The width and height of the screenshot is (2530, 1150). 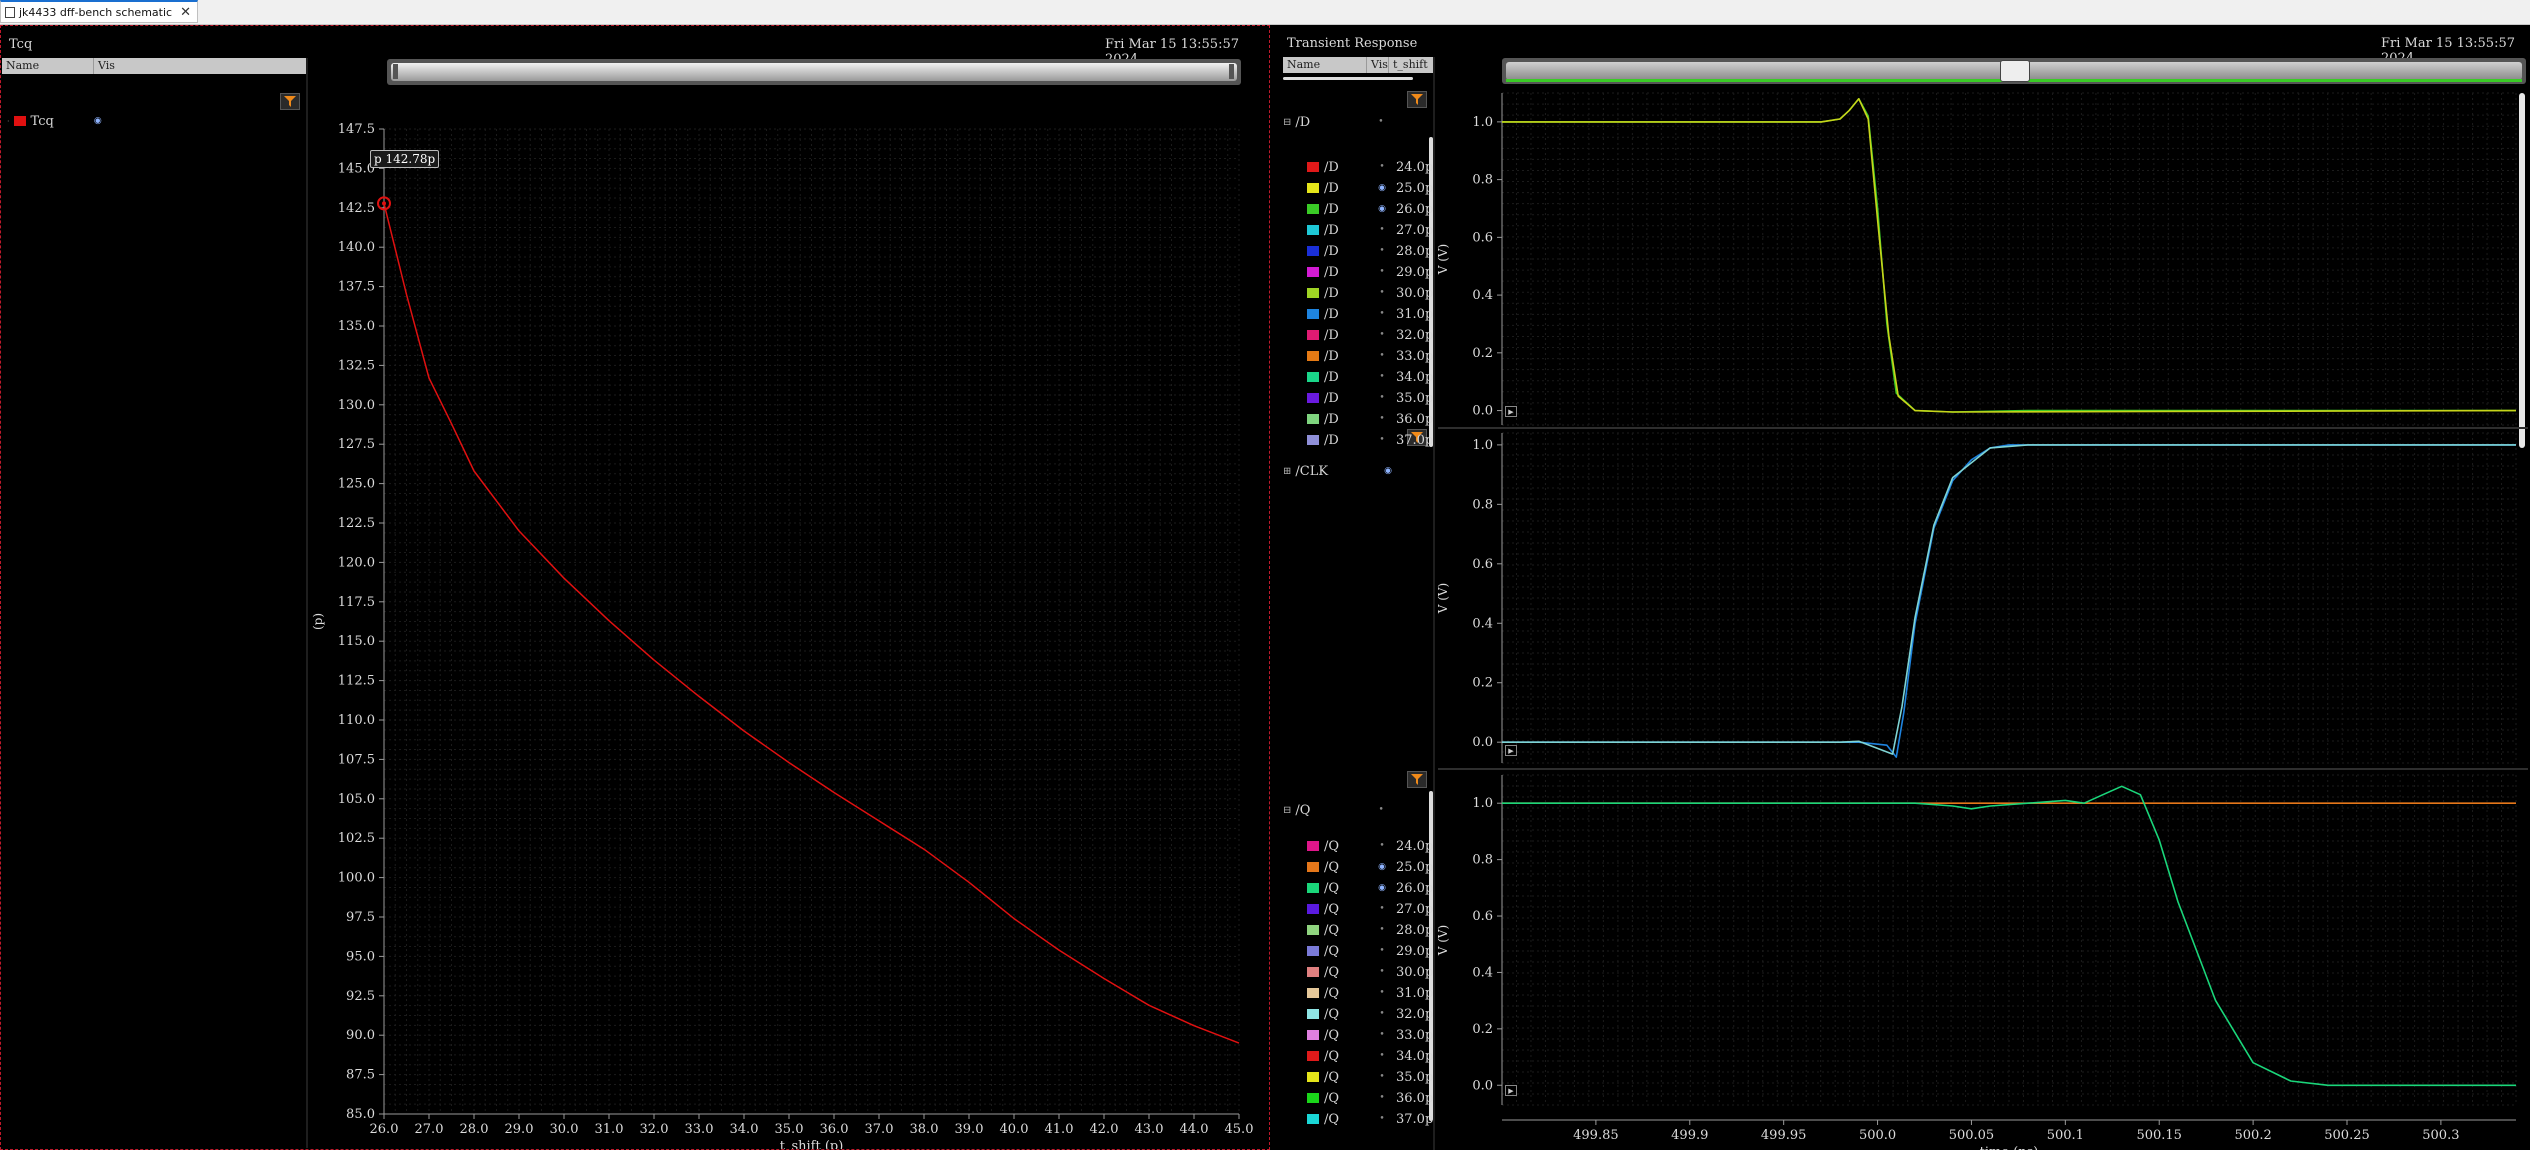 I want to click on marker-label: p 142.78p, so click(x=405, y=159).